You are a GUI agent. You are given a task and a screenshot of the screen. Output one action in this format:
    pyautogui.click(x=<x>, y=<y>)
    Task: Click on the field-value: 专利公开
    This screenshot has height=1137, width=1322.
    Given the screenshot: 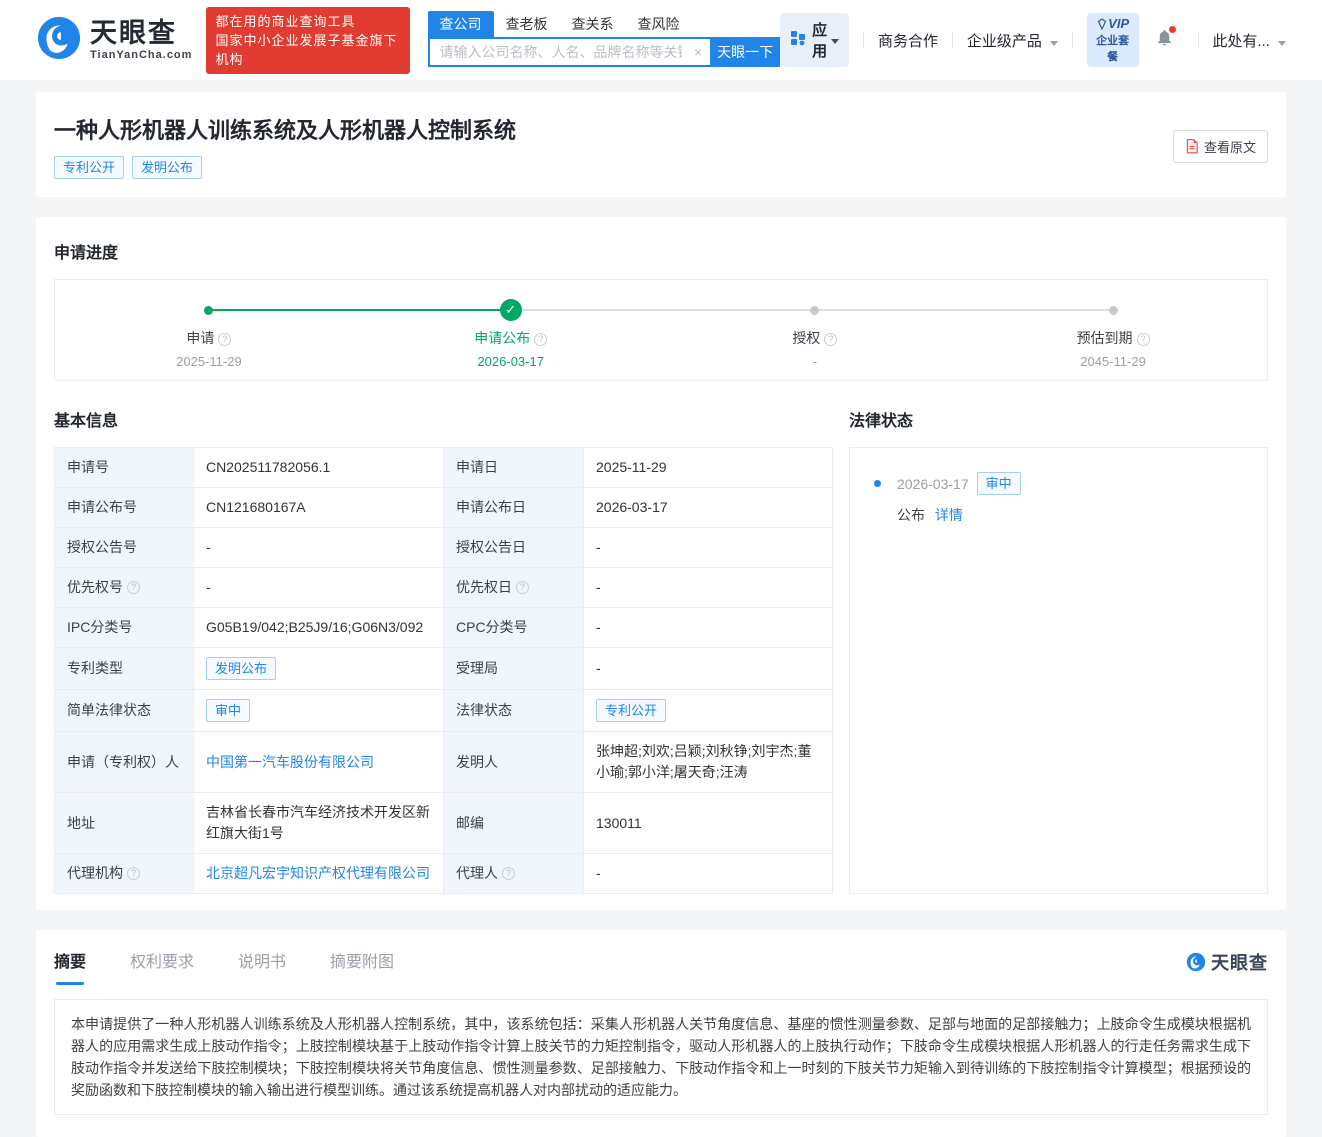 What is the action you would take?
    pyautogui.click(x=709, y=711)
    